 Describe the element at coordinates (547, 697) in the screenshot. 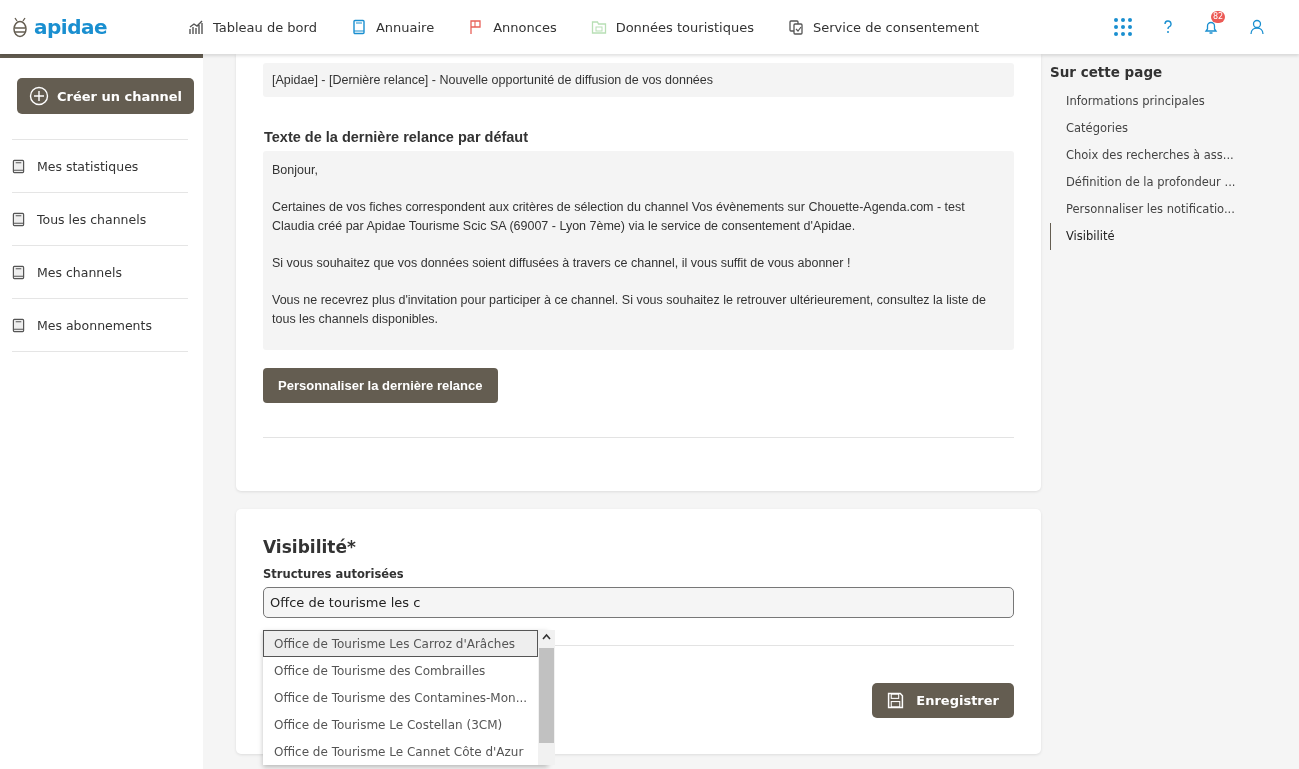

I see `scrollbar` at that location.